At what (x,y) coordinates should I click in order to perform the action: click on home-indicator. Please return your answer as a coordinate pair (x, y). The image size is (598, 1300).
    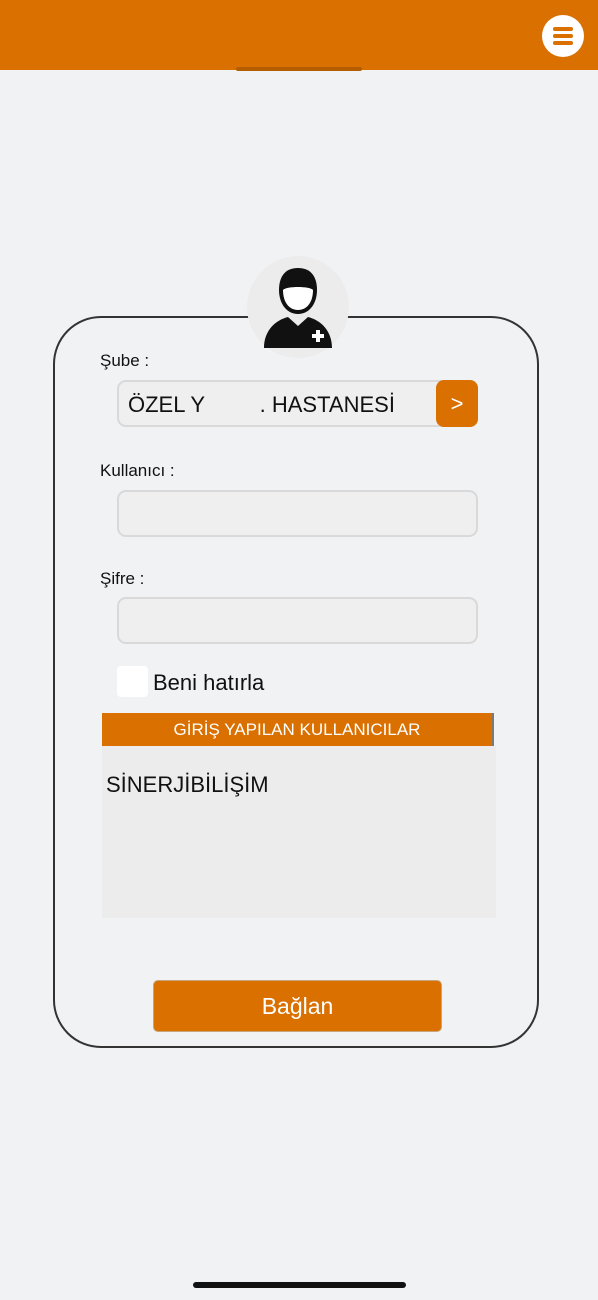
    Looking at the image, I should click on (299, 1285).